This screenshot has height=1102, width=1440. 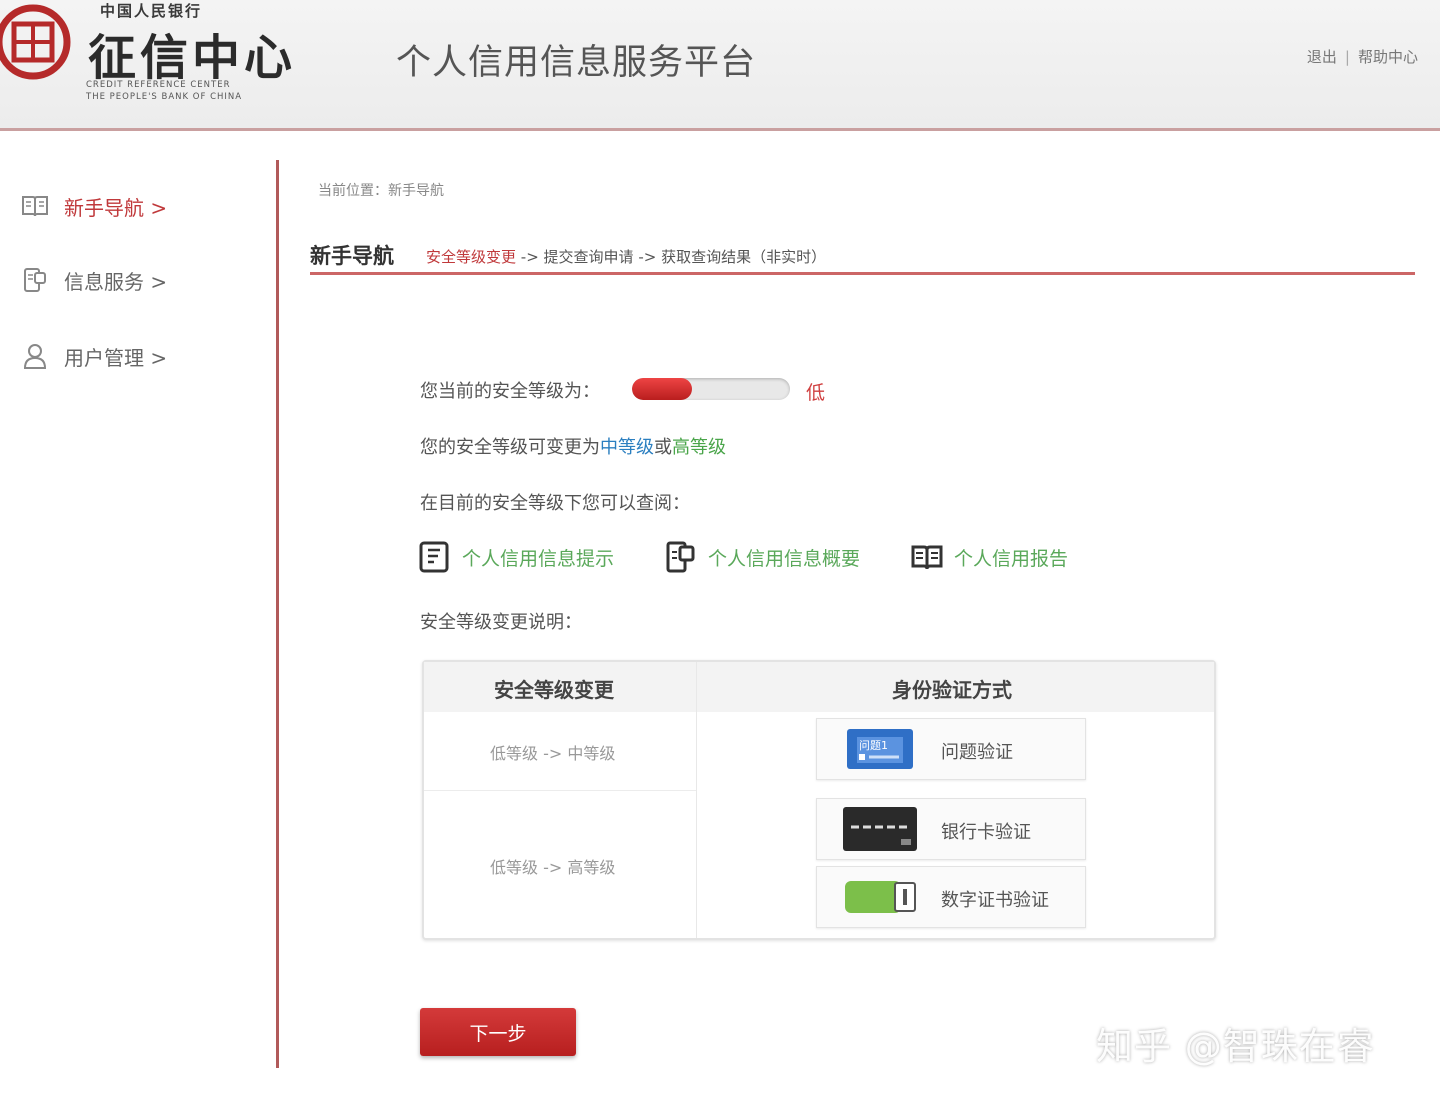 I want to click on section-title: 新手导航, so click(x=352, y=256).